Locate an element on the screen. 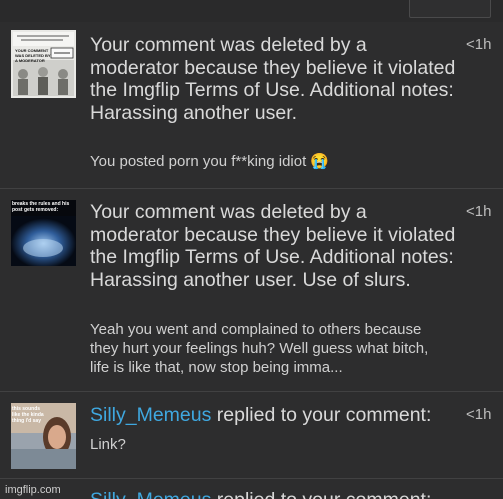 This screenshot has height=499, width=503. imgflip-watermark: imgflip.com is located at coordinates (33, 490).